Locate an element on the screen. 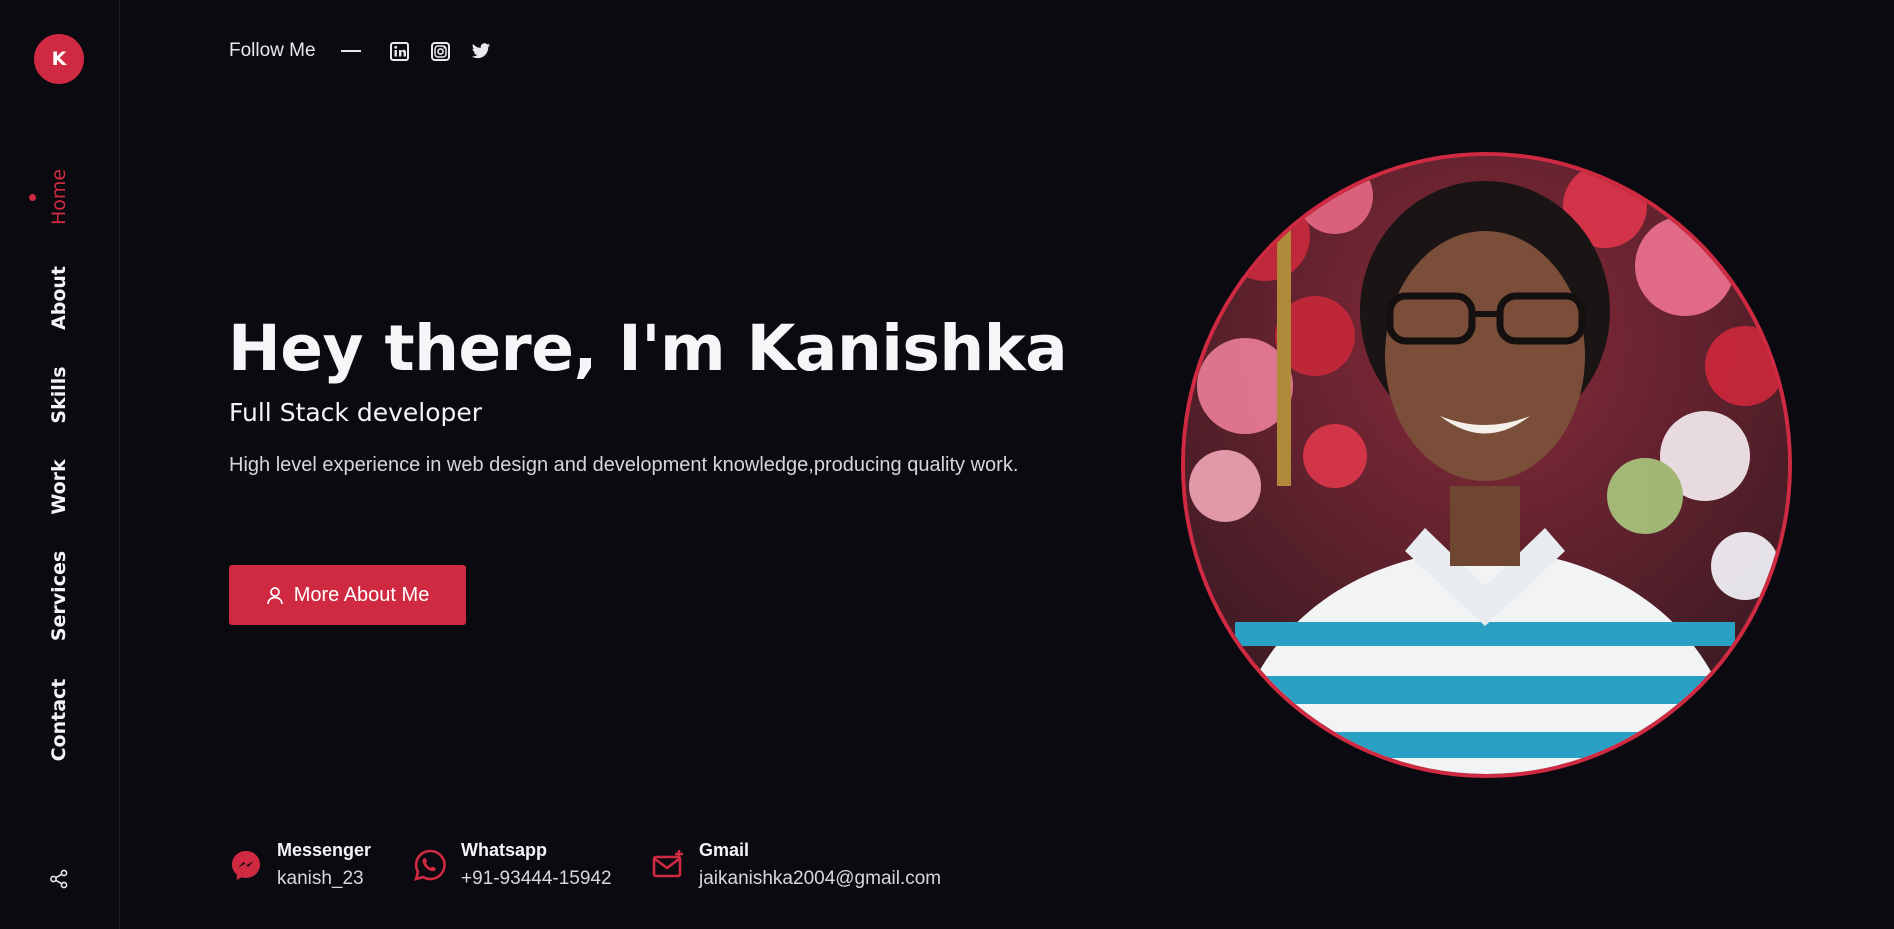  follow-me-label: Follow Me is located at coordinates (272, 50).